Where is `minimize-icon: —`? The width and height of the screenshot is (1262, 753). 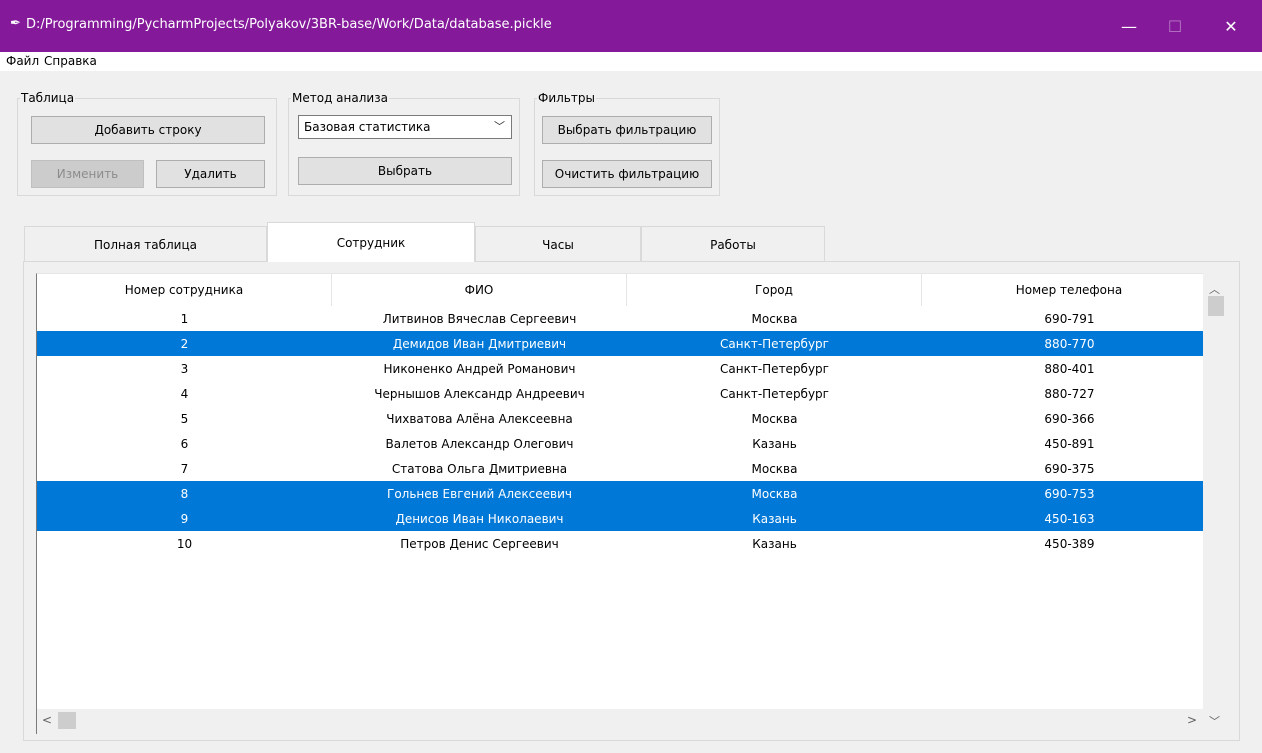
minimize-icon: — is located at coordinates (1129, 26).